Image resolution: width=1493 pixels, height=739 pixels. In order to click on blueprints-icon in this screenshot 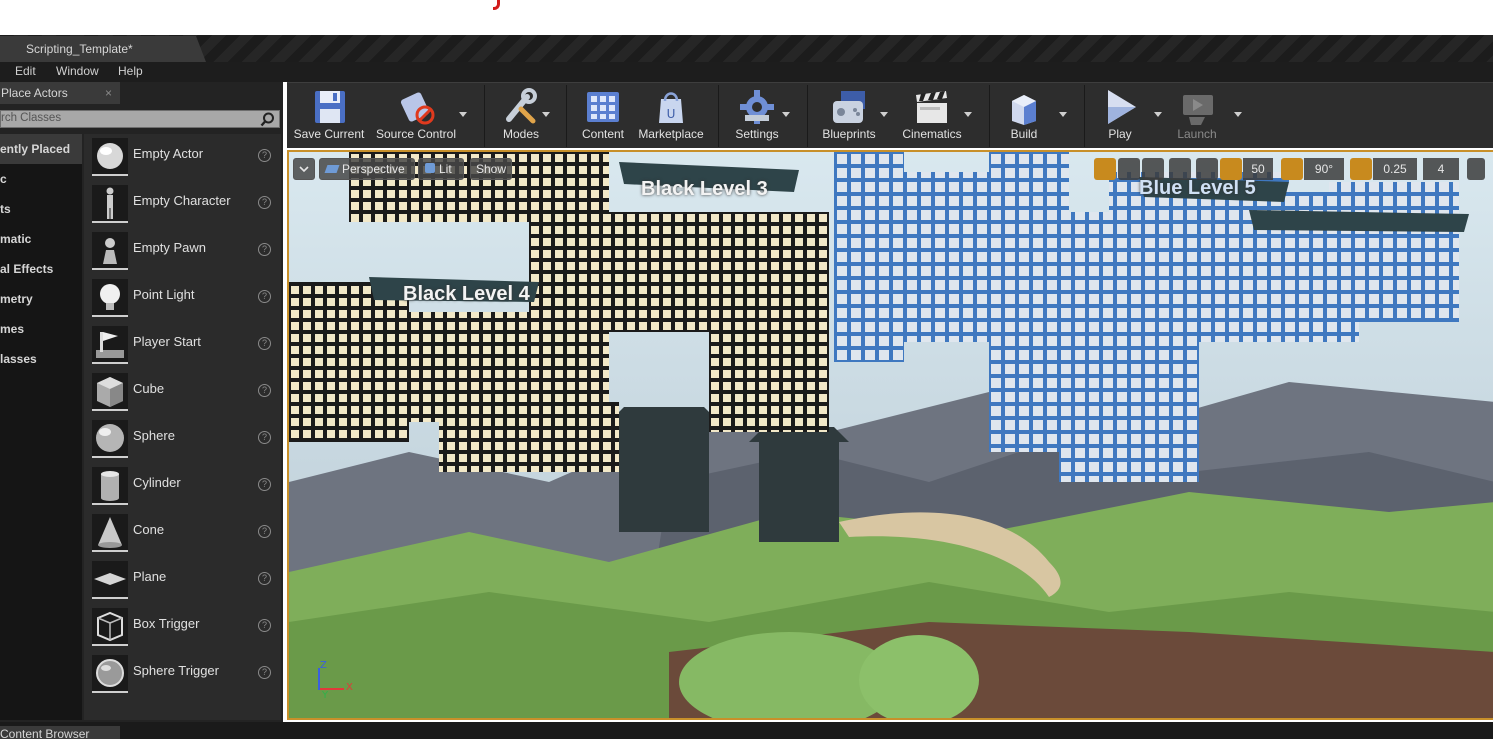, I will do `click(849, 107)`.